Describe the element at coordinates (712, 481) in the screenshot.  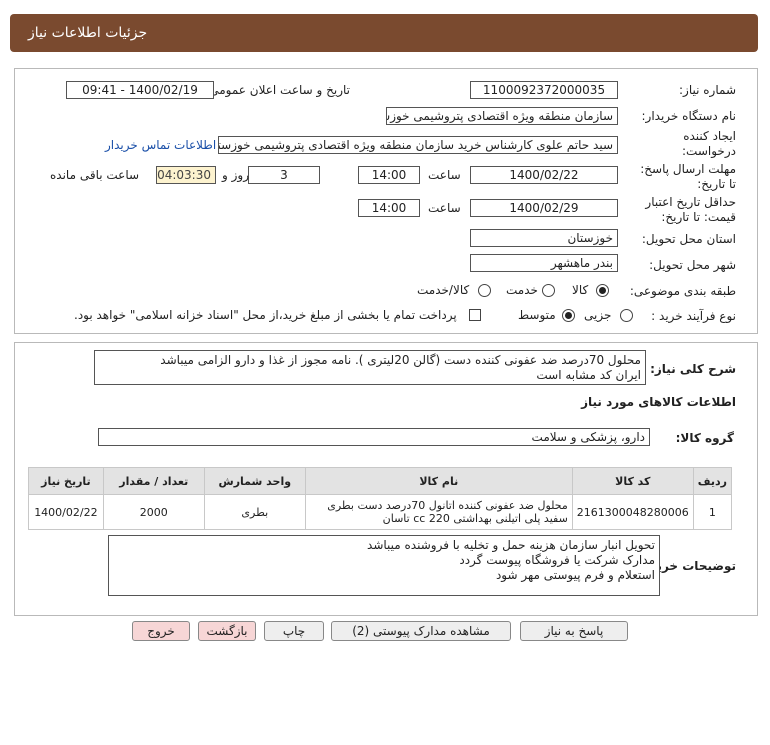
I see `col-row: ردیف` at that location.